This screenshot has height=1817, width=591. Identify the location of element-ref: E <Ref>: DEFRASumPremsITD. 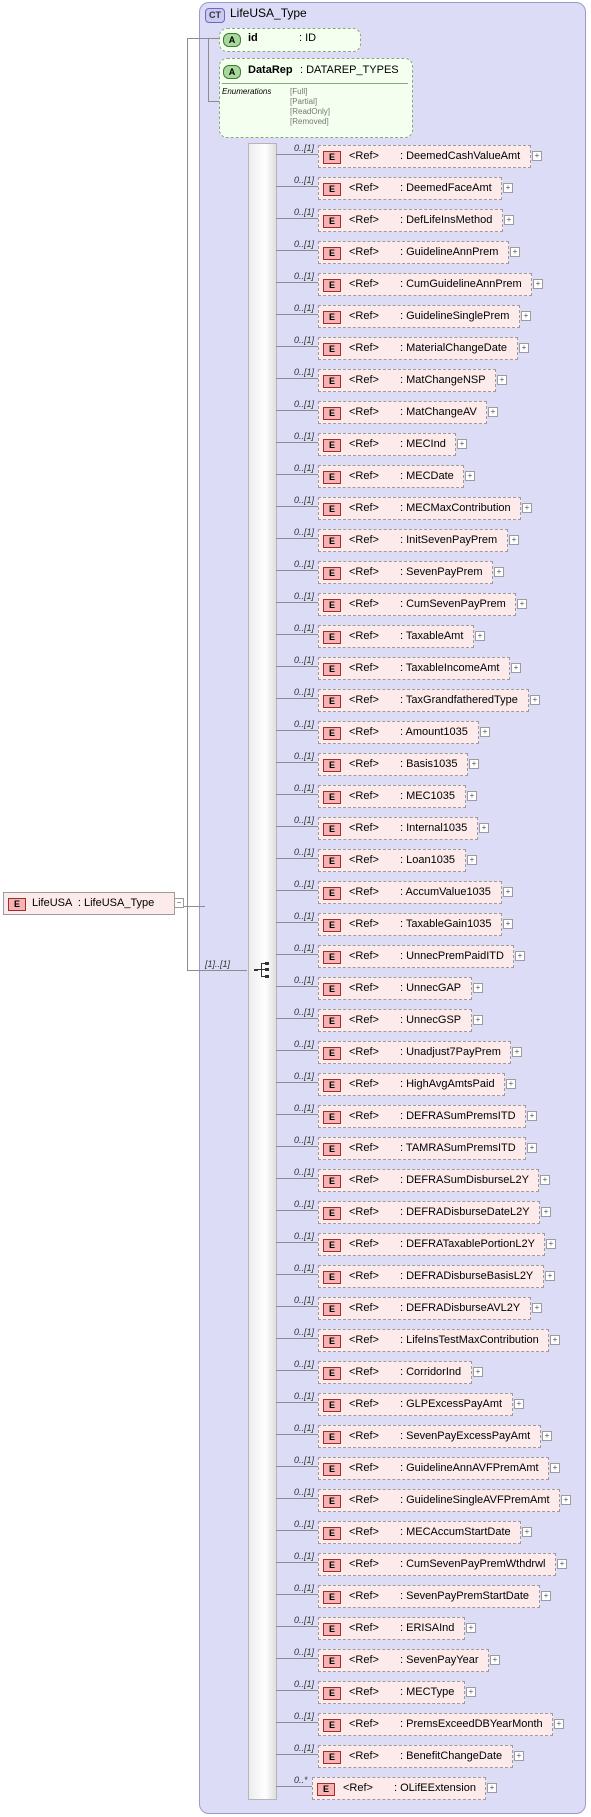
(422, 1116).